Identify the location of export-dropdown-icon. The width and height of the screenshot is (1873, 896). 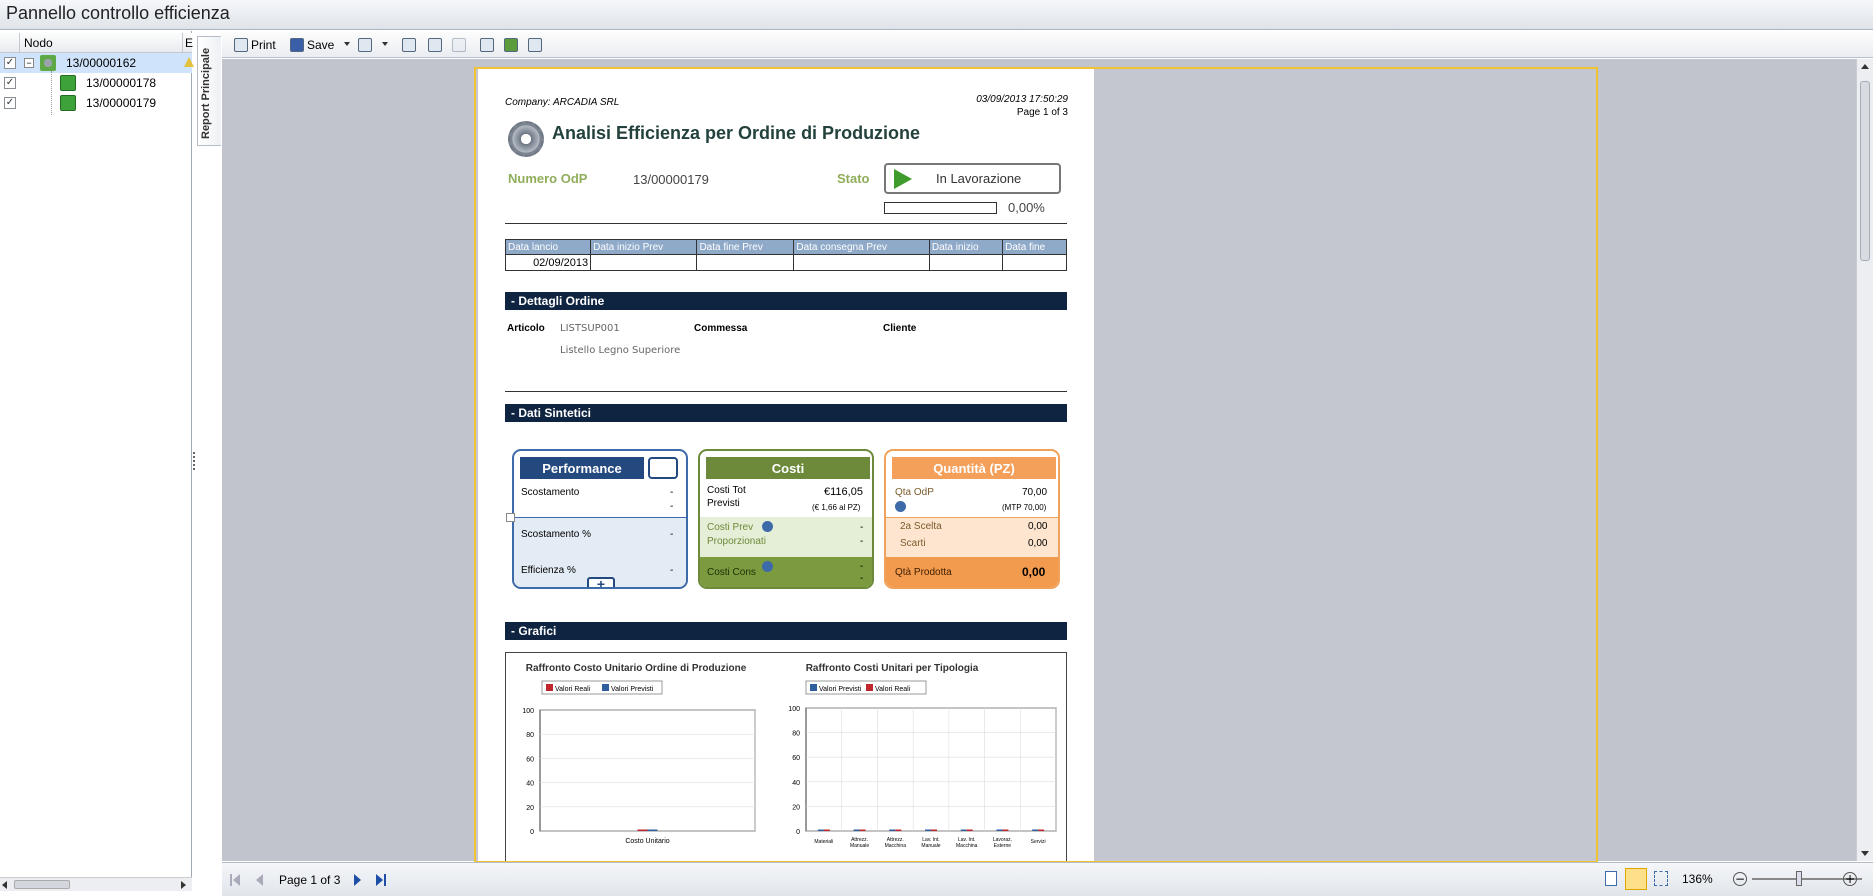
(385, 44).